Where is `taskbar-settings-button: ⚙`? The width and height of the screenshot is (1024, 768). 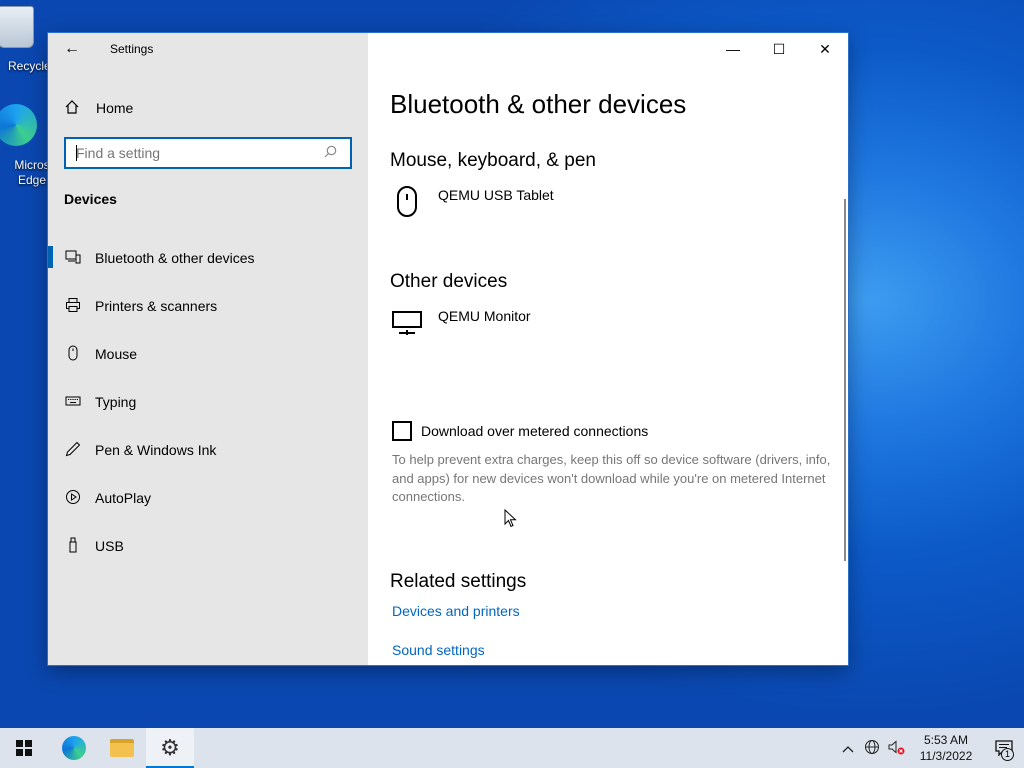
taskbar-settings-button: ⚙ is located at coordinates (170, 748).